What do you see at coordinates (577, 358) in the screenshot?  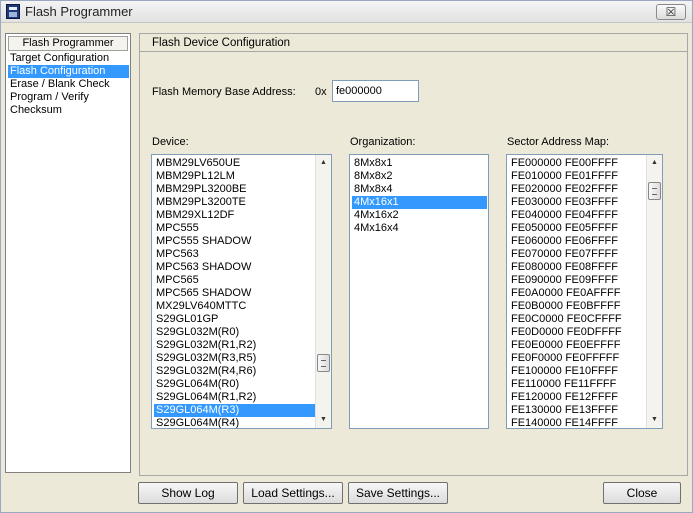 I see `sector-map-item: FE0F0000 FE0FFFFF` at bounding box center [577, 358].